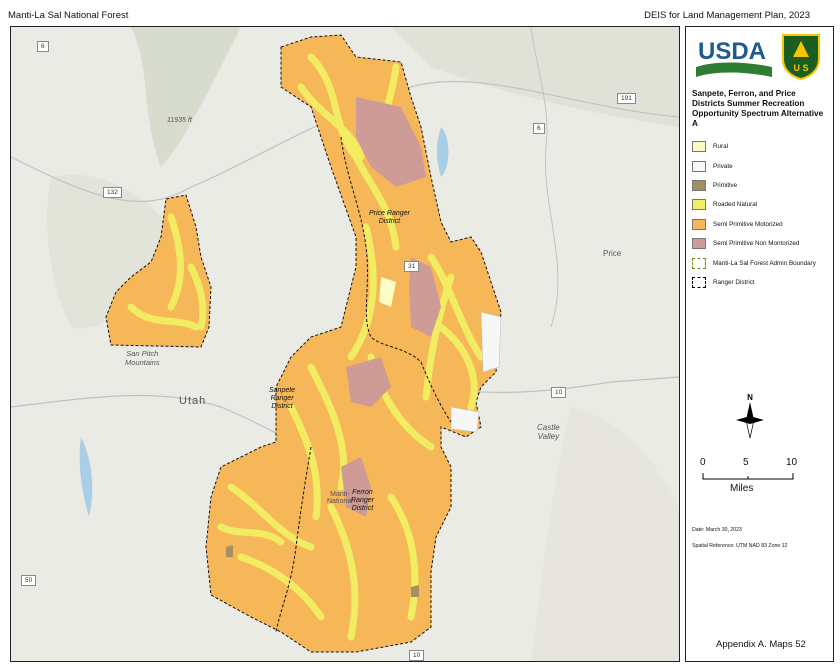  What do you see at coordinates (703, 462) in the screenshot?
I see `scale-tick-label: 0` at bounding box center [703, 462].